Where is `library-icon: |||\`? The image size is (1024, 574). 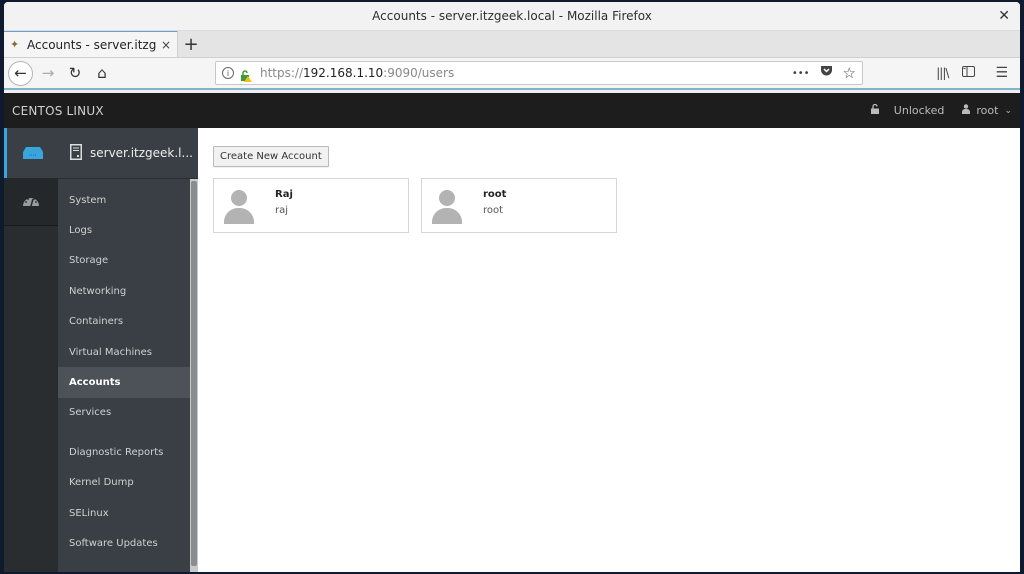 library-icon: |||\ is located at coordinates (942, 73).